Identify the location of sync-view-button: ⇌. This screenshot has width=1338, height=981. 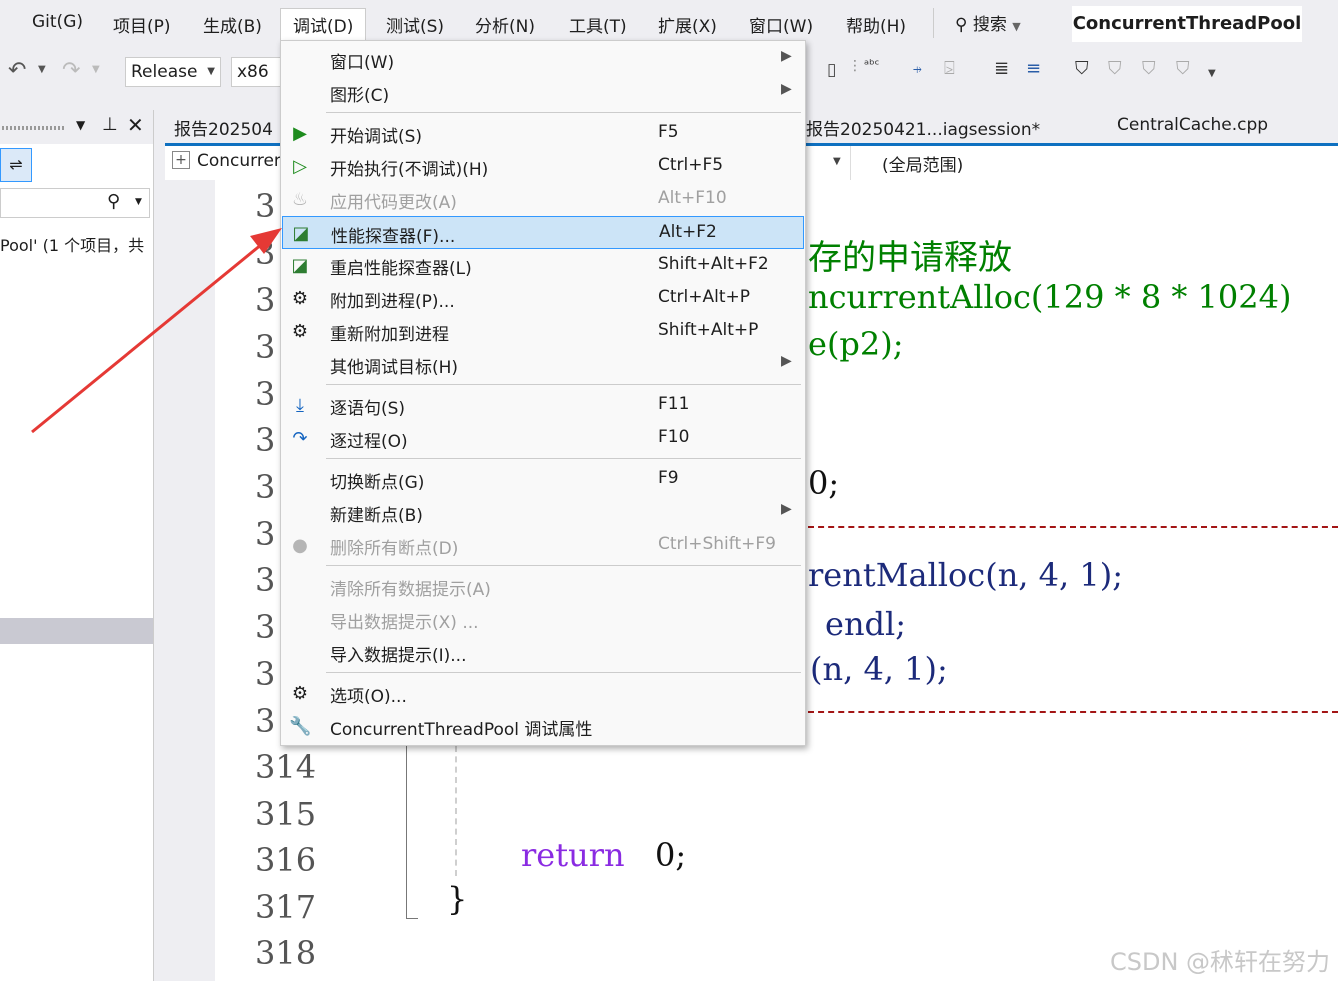
(16, 165).